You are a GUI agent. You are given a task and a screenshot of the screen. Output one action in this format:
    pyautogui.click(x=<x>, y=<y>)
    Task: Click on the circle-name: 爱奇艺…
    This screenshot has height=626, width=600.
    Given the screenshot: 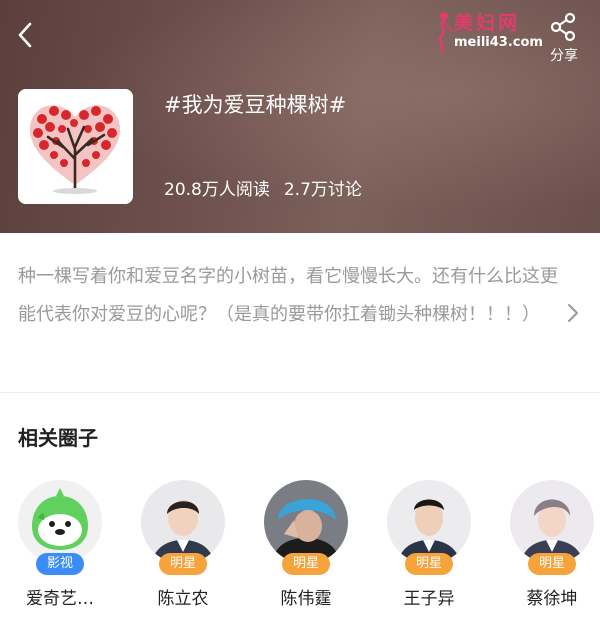 What is the action you would take?
    pyautogui.click(x=60, y=599)
    